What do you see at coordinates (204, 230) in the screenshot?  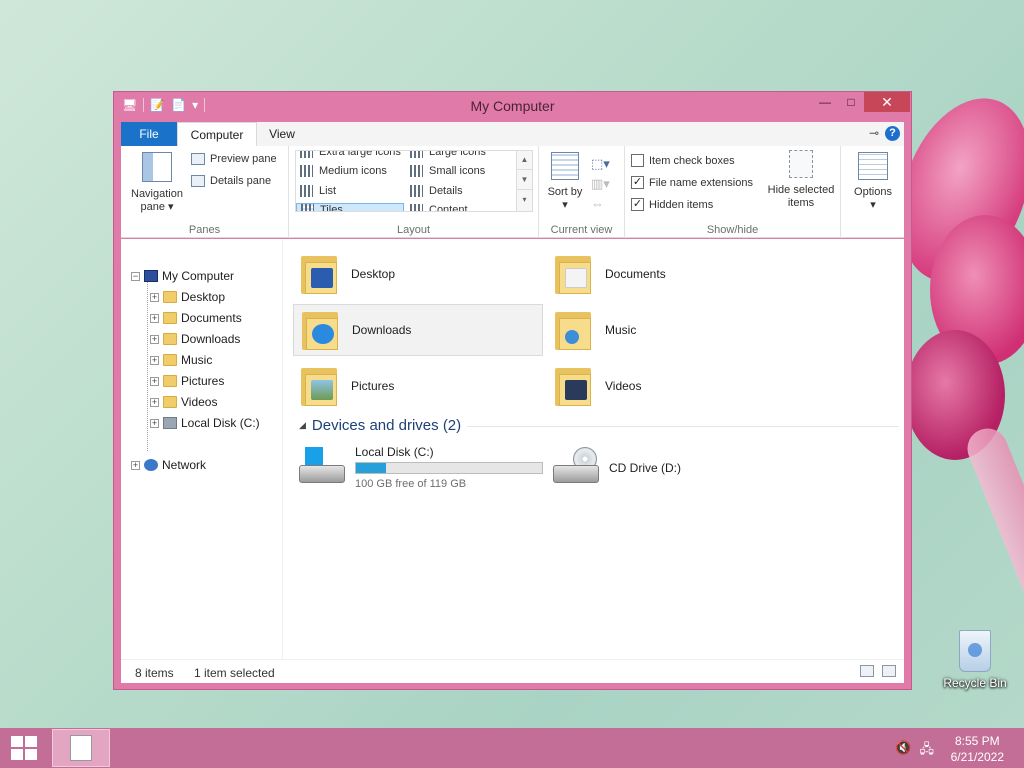 I see `panes-group-label: Panes` at bounding box center [204, 230].